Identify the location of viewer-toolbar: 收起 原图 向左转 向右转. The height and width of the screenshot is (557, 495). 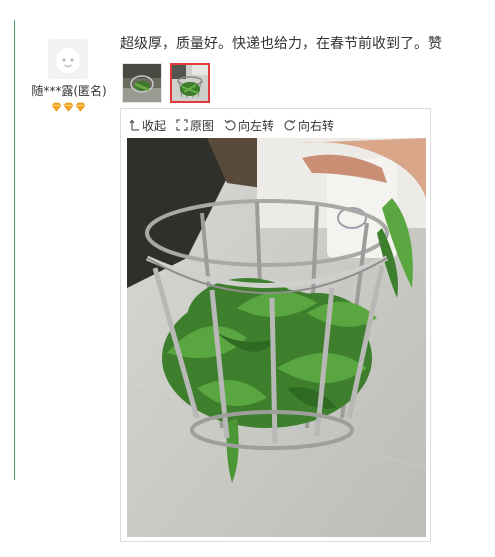
(236, 125).